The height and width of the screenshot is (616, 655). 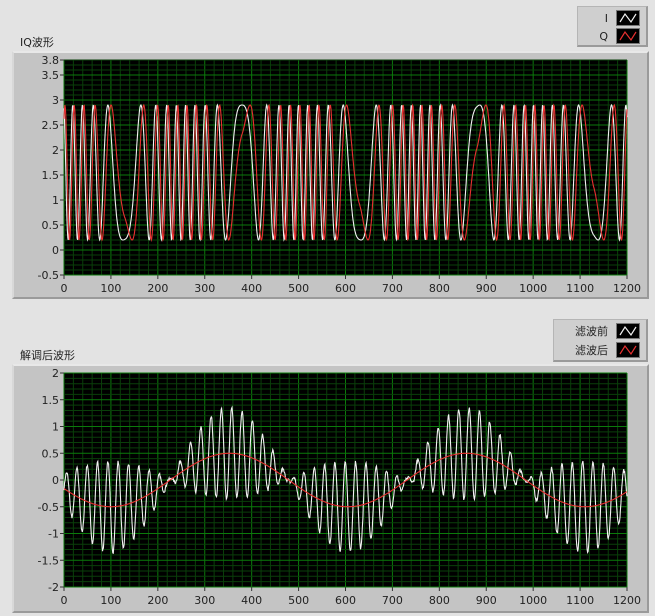 What do you see at coordinates (53, 587) in the screenshot?
I see `y-tick-label: -2` at bounding box center [53, 587].